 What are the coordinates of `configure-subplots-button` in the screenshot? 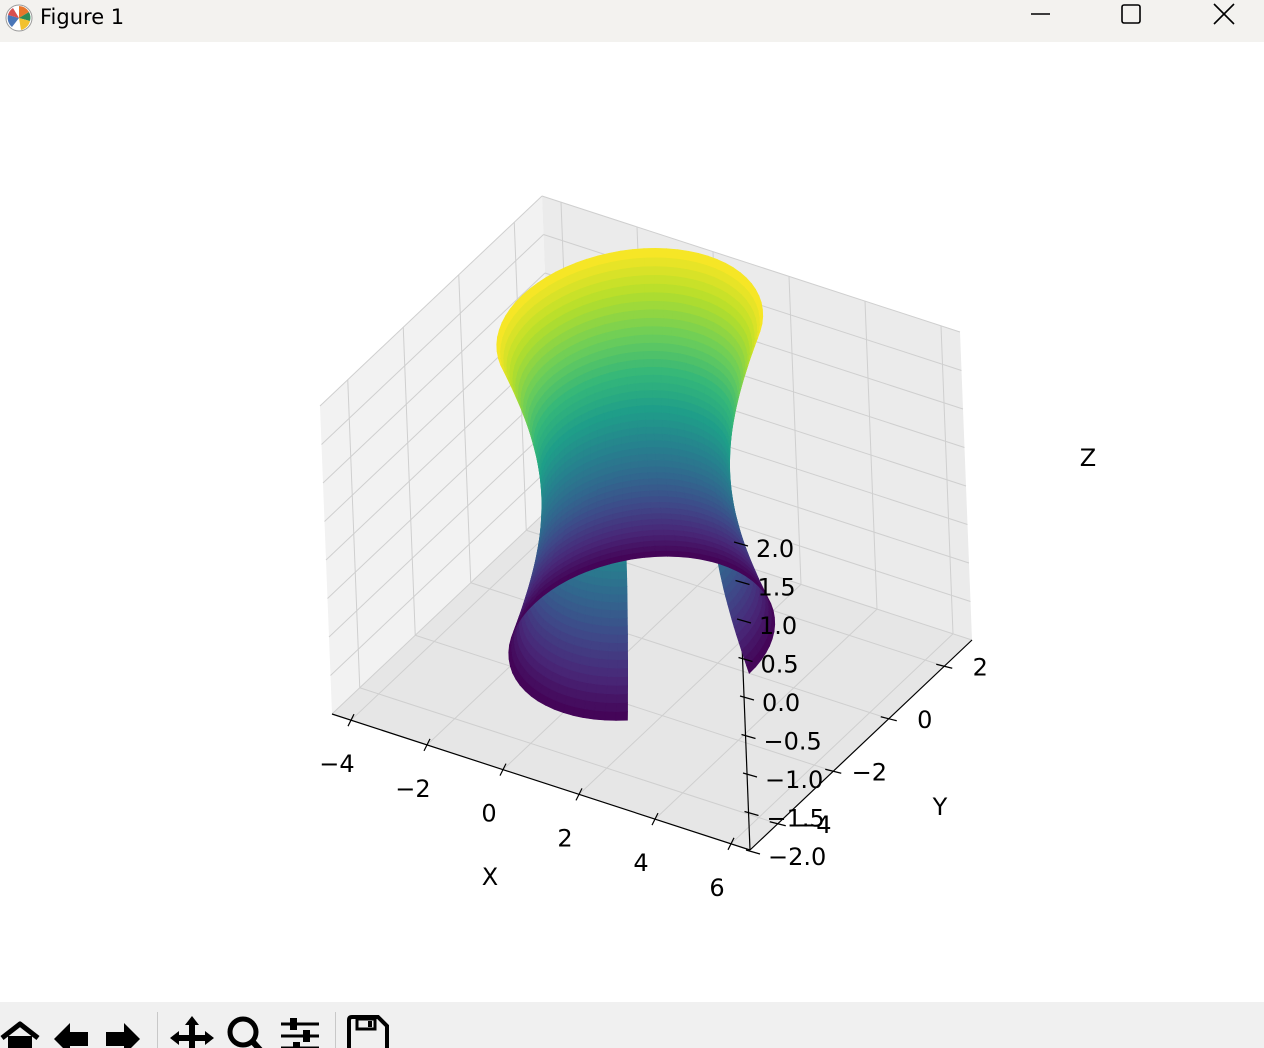 It's located at (300, 1030).